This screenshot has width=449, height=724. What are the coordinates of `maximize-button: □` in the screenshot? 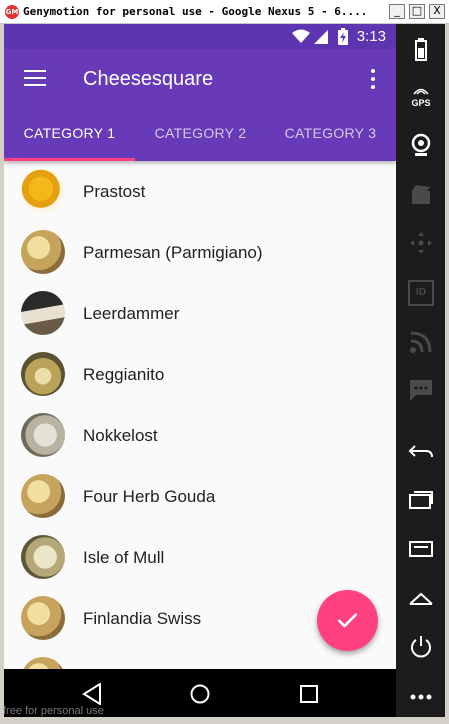 It's located at (417, 11).